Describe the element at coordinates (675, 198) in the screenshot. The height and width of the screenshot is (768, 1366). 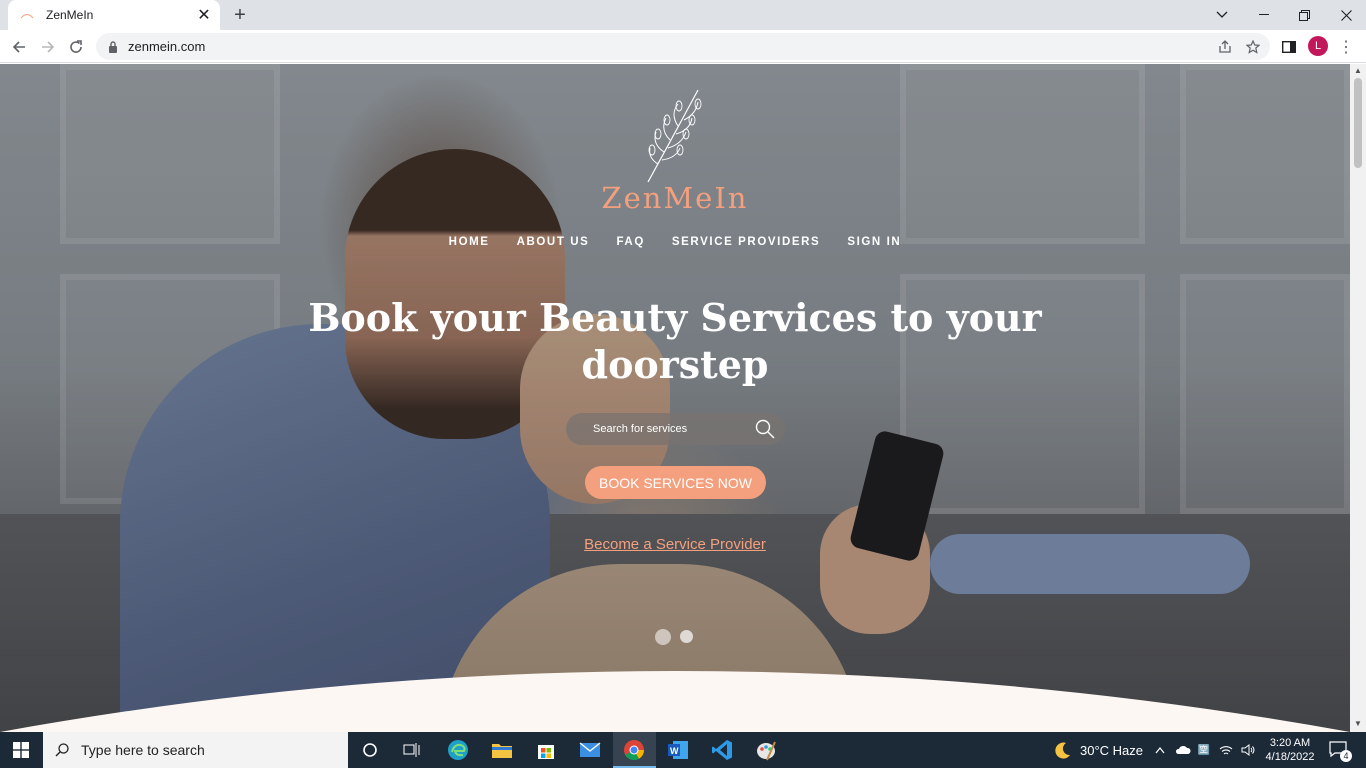
I see `brand-logo-text: ZenMeIn` at that location.